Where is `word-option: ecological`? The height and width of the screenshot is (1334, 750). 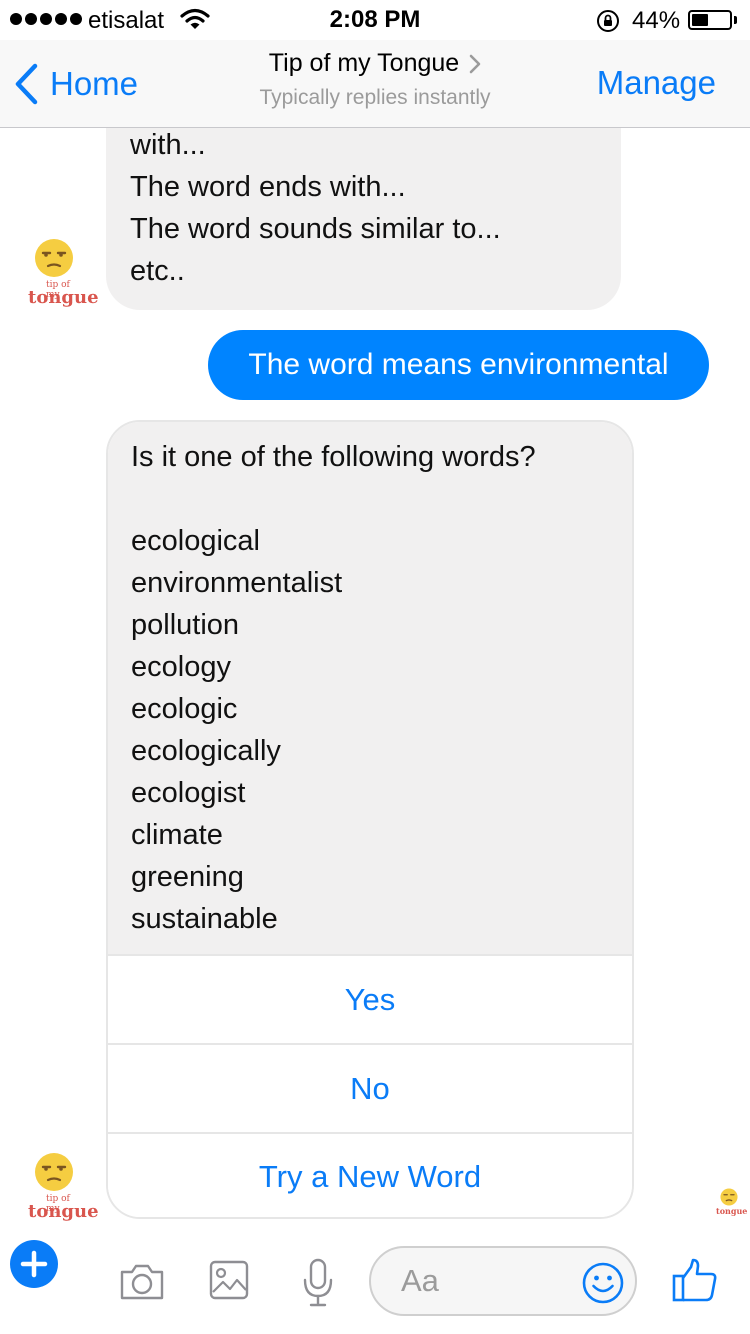 word-option: ecological is located at coordinates (195, 541).